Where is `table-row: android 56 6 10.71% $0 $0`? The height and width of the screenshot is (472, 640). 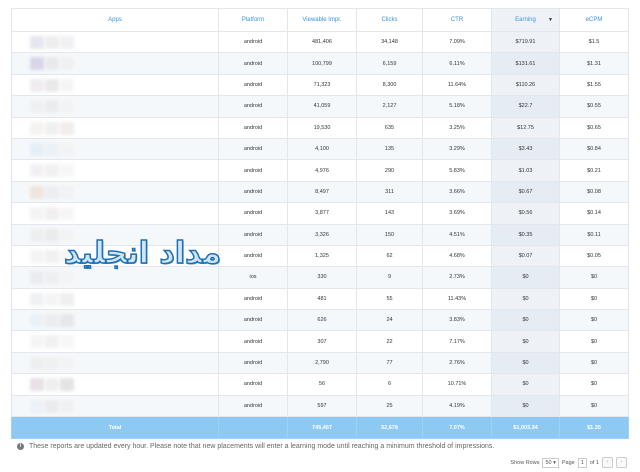
table-row: android 56 6 10.71% $0 $0 is located at coordinates (320, 384).